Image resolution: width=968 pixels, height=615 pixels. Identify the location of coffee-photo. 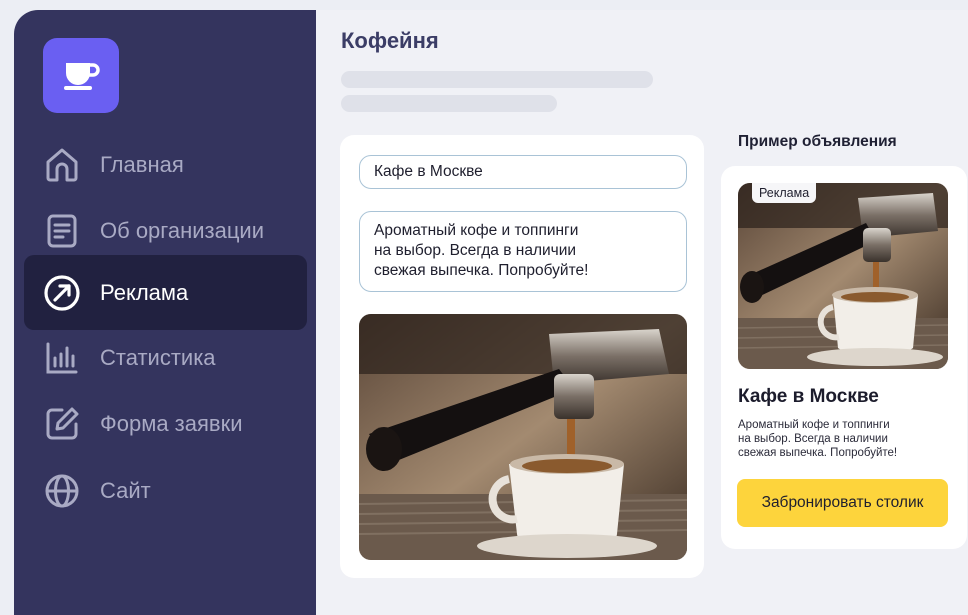
(523, 437).